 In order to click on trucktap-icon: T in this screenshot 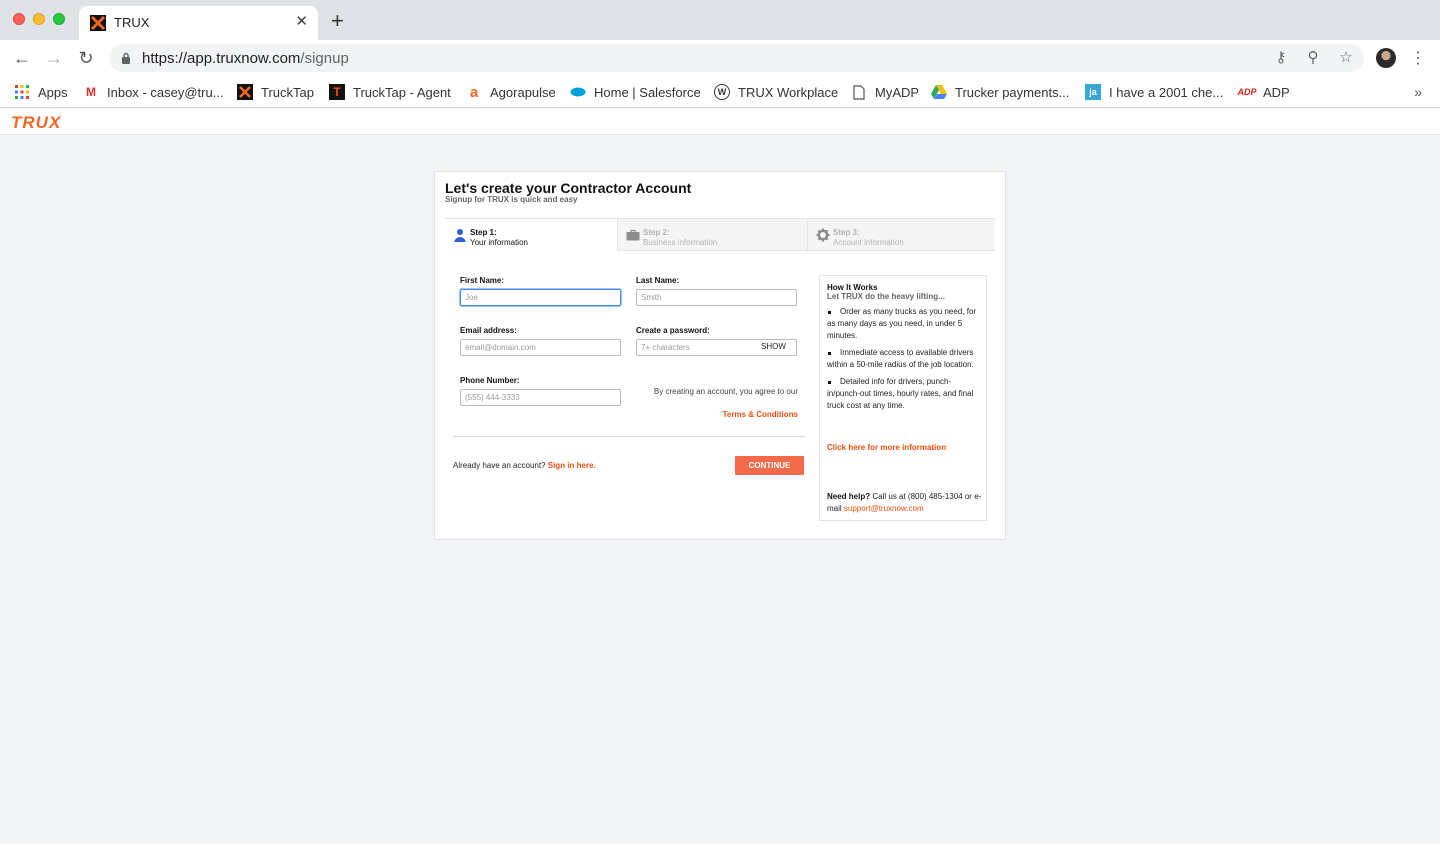, I will do `click(337, 92)`.